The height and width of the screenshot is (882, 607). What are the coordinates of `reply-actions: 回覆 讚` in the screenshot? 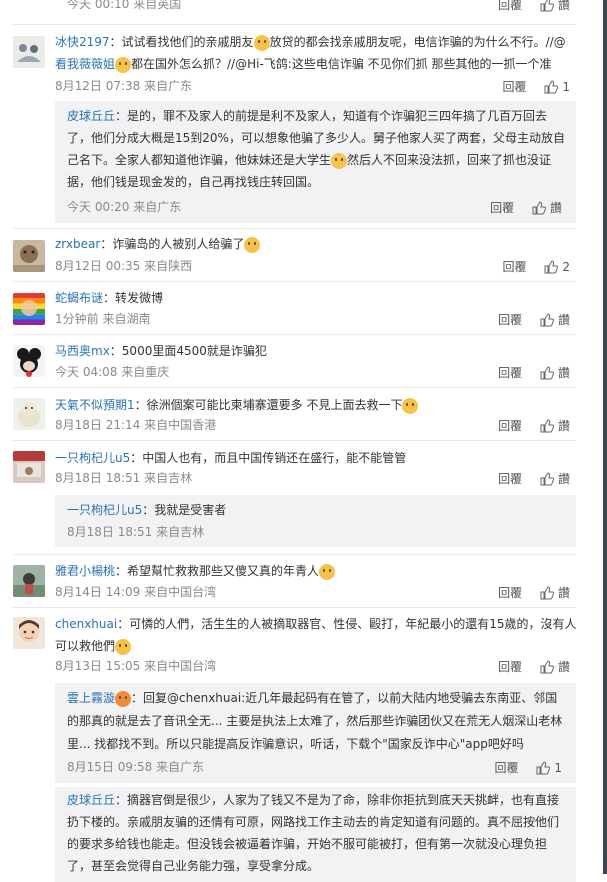 It's located at (526, 207).